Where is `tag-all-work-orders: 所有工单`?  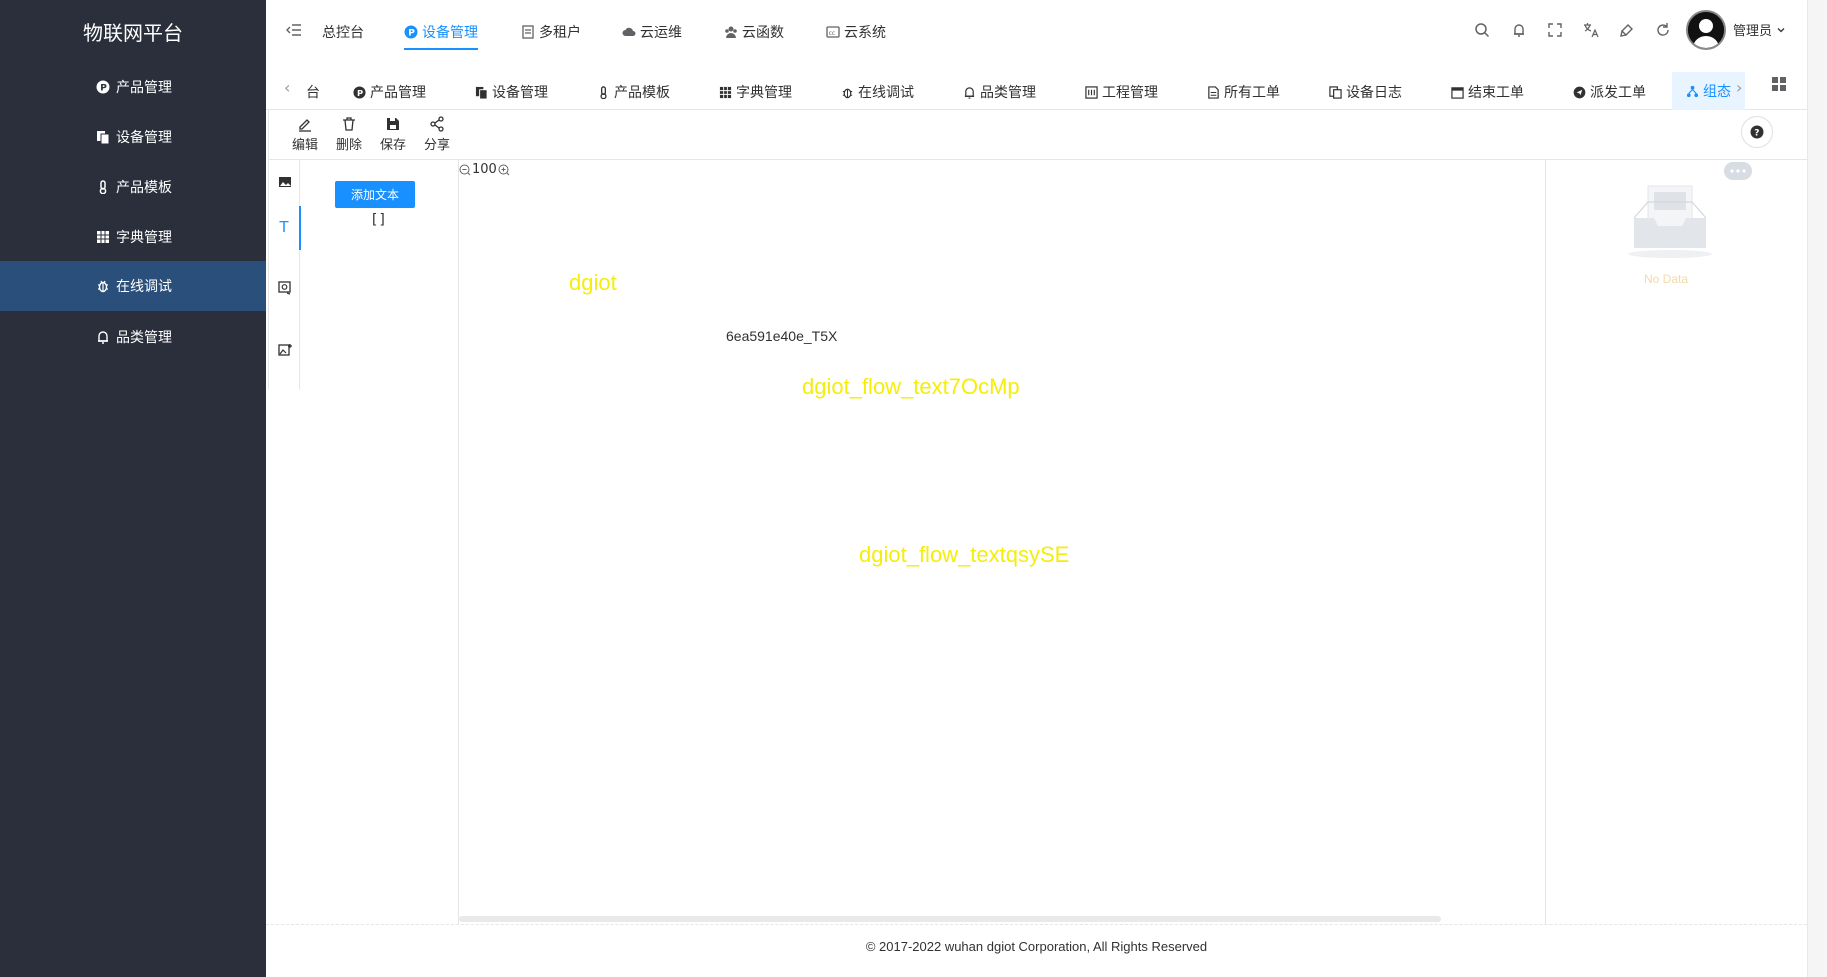
tag-all-work-orders: 所有工单 is located at coordinates (1243, 92).